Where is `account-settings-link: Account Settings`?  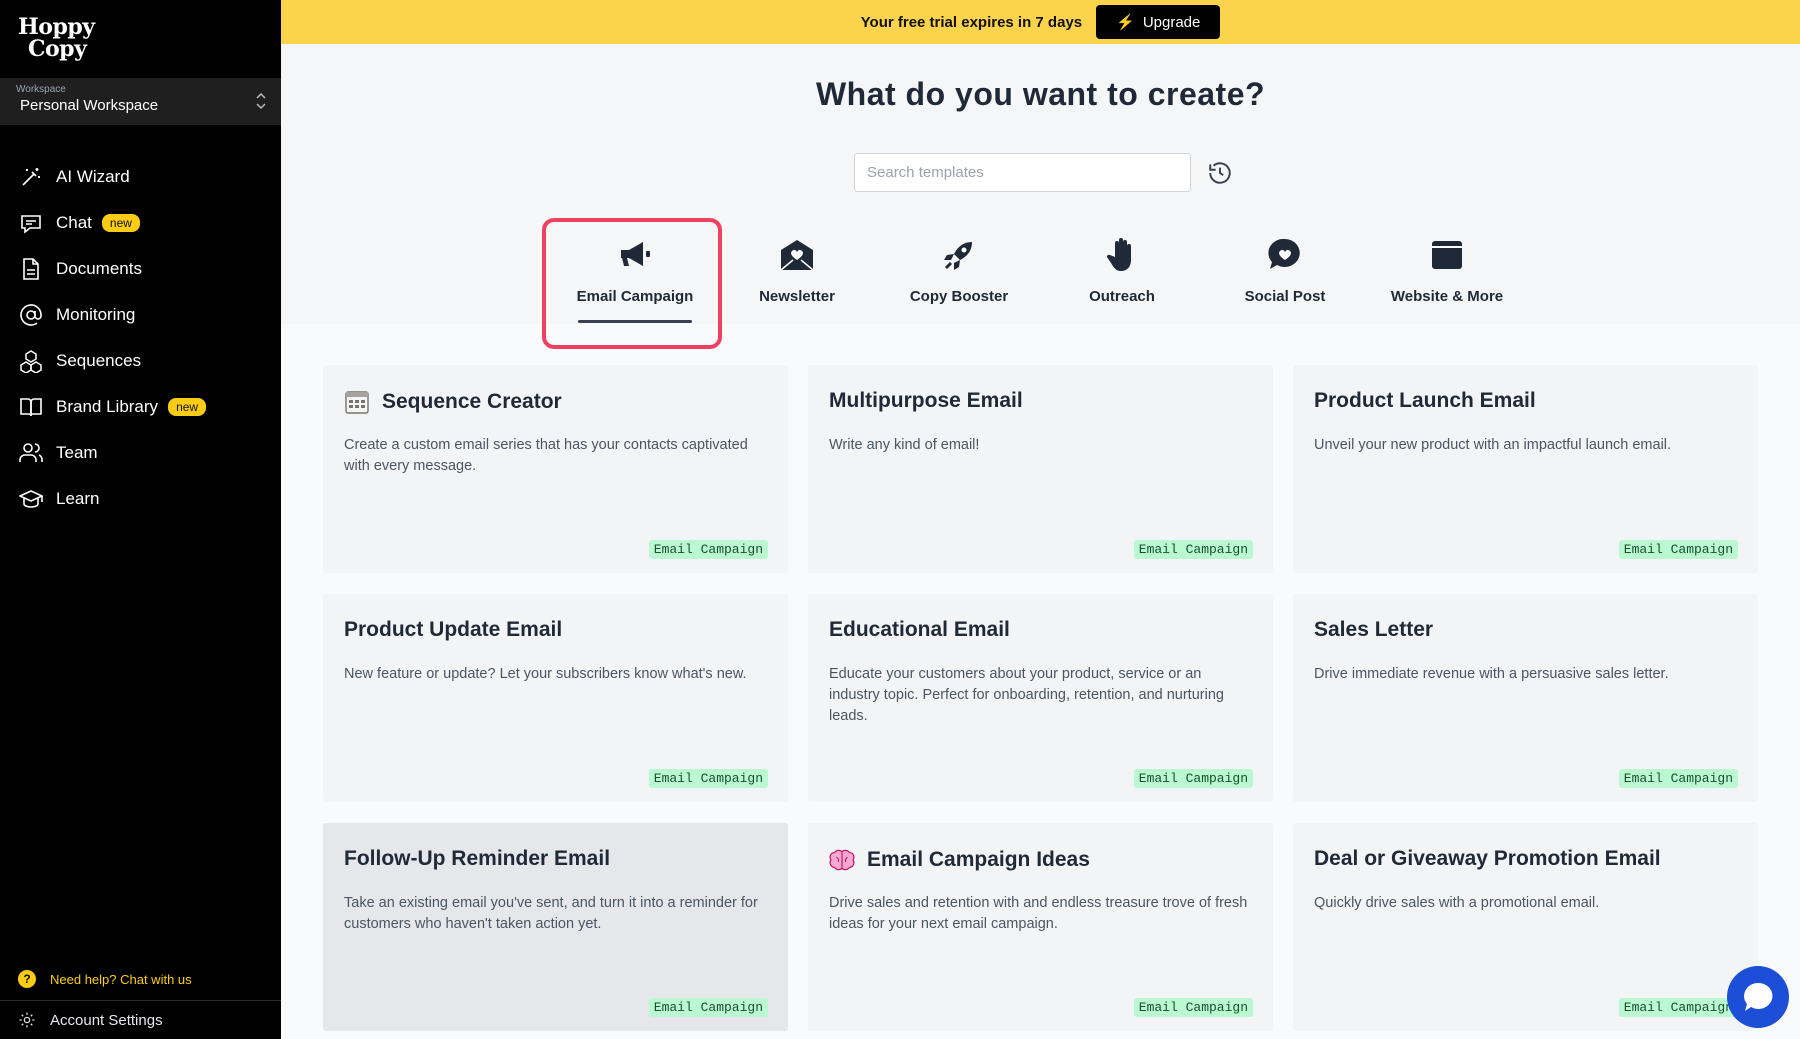 account-settings-link: Account Settings is located at coordinates (140, 1019).